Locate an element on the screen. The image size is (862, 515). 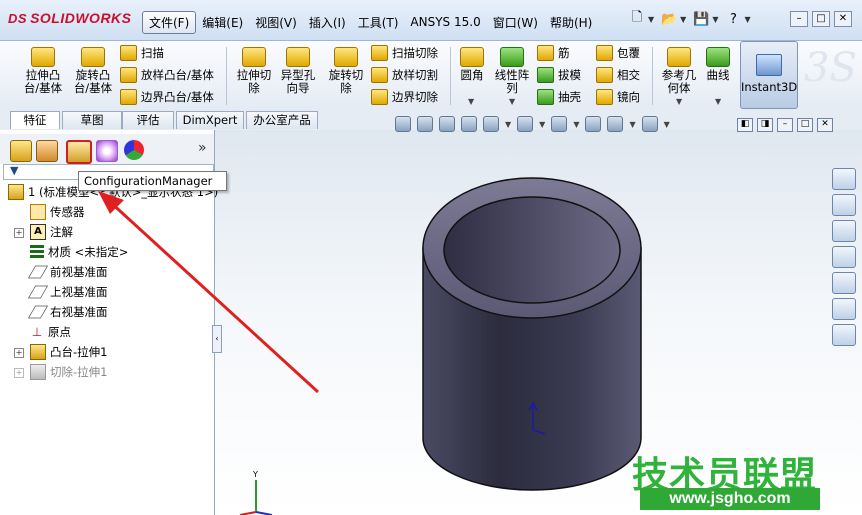
annotation-arrow is located at coordinates (209, 292).